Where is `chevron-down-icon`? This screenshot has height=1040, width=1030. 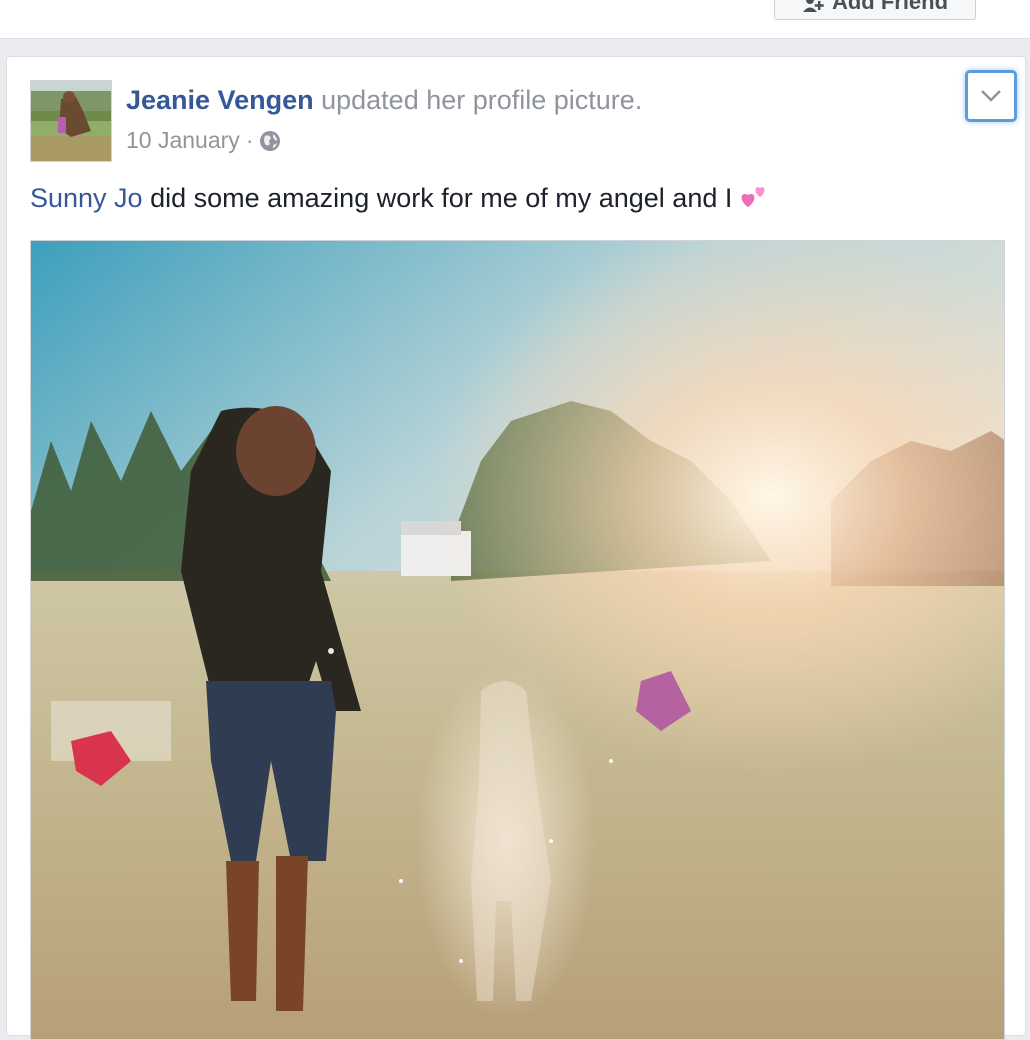 chevron-down-icon is located at coordinates (991, 96).